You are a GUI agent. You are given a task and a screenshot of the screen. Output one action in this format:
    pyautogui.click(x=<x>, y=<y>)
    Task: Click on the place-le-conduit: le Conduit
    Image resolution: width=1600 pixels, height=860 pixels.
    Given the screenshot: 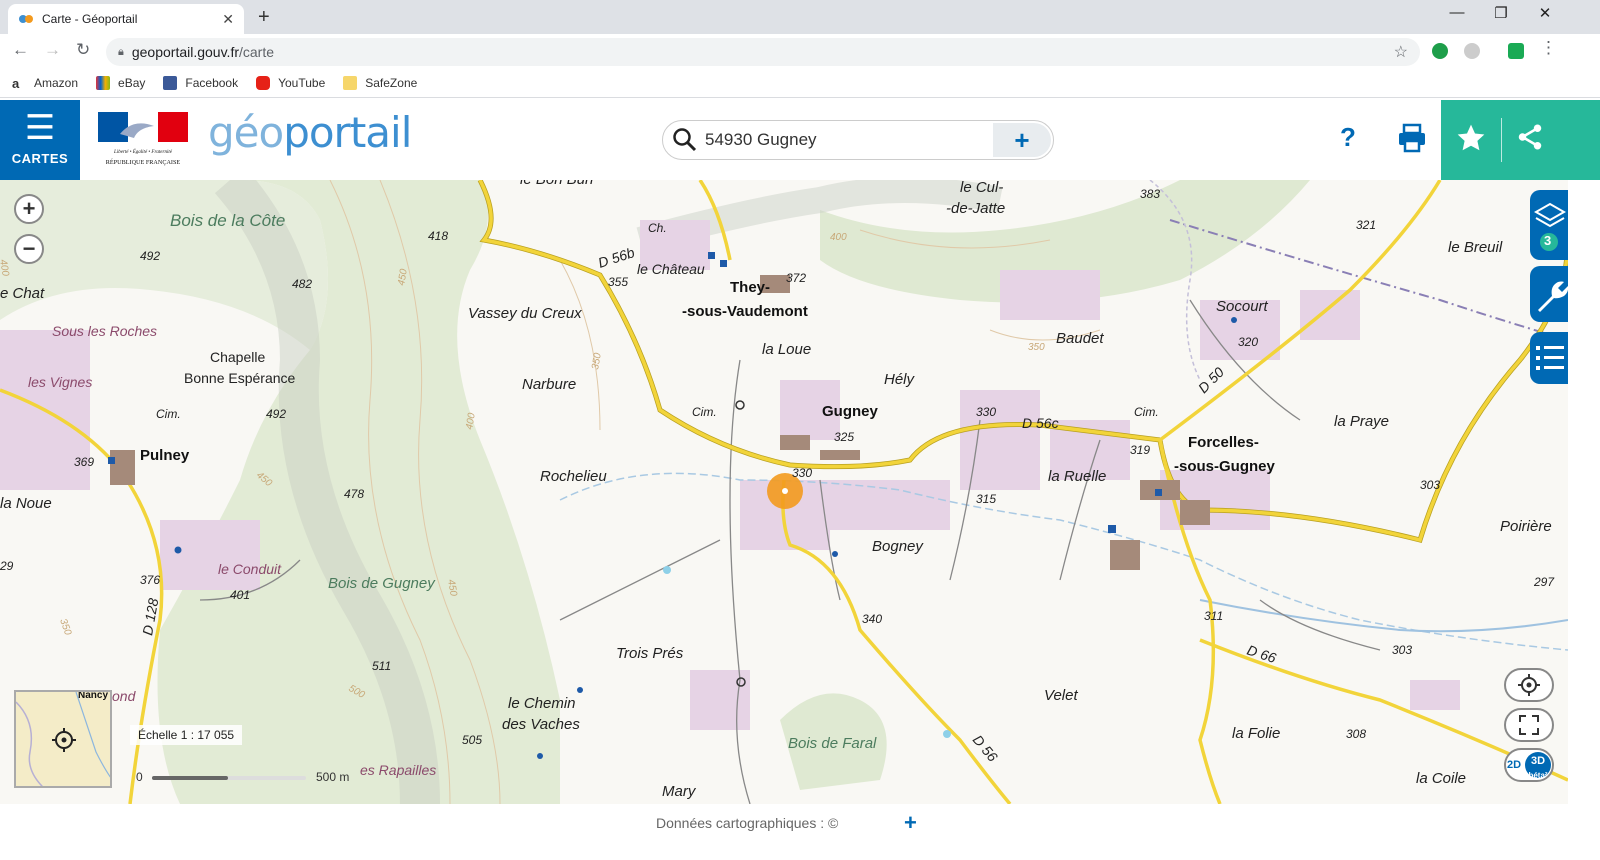 What is the action you would take?
    pyautogui.click(x=250, y=569)
    